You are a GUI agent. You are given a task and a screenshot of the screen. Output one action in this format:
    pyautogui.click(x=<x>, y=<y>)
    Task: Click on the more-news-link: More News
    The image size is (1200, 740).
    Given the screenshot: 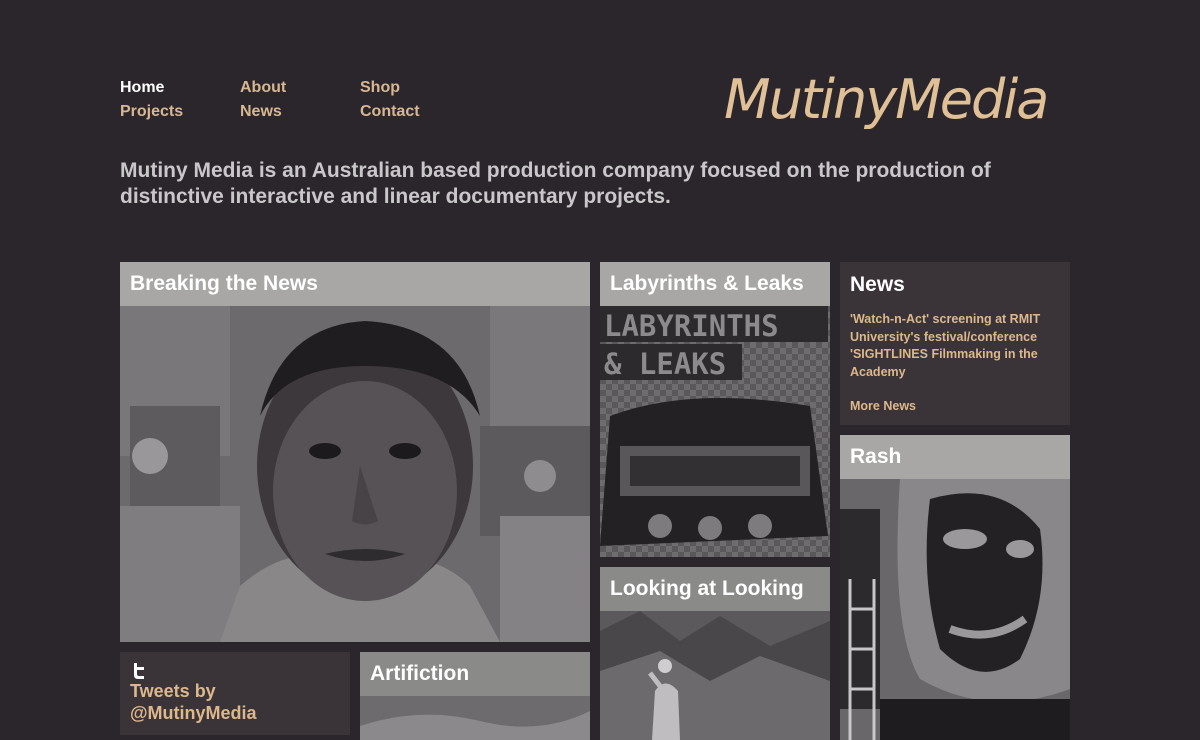 What is the action you would take?
    pyautogui.click(x=883, y=406)
    